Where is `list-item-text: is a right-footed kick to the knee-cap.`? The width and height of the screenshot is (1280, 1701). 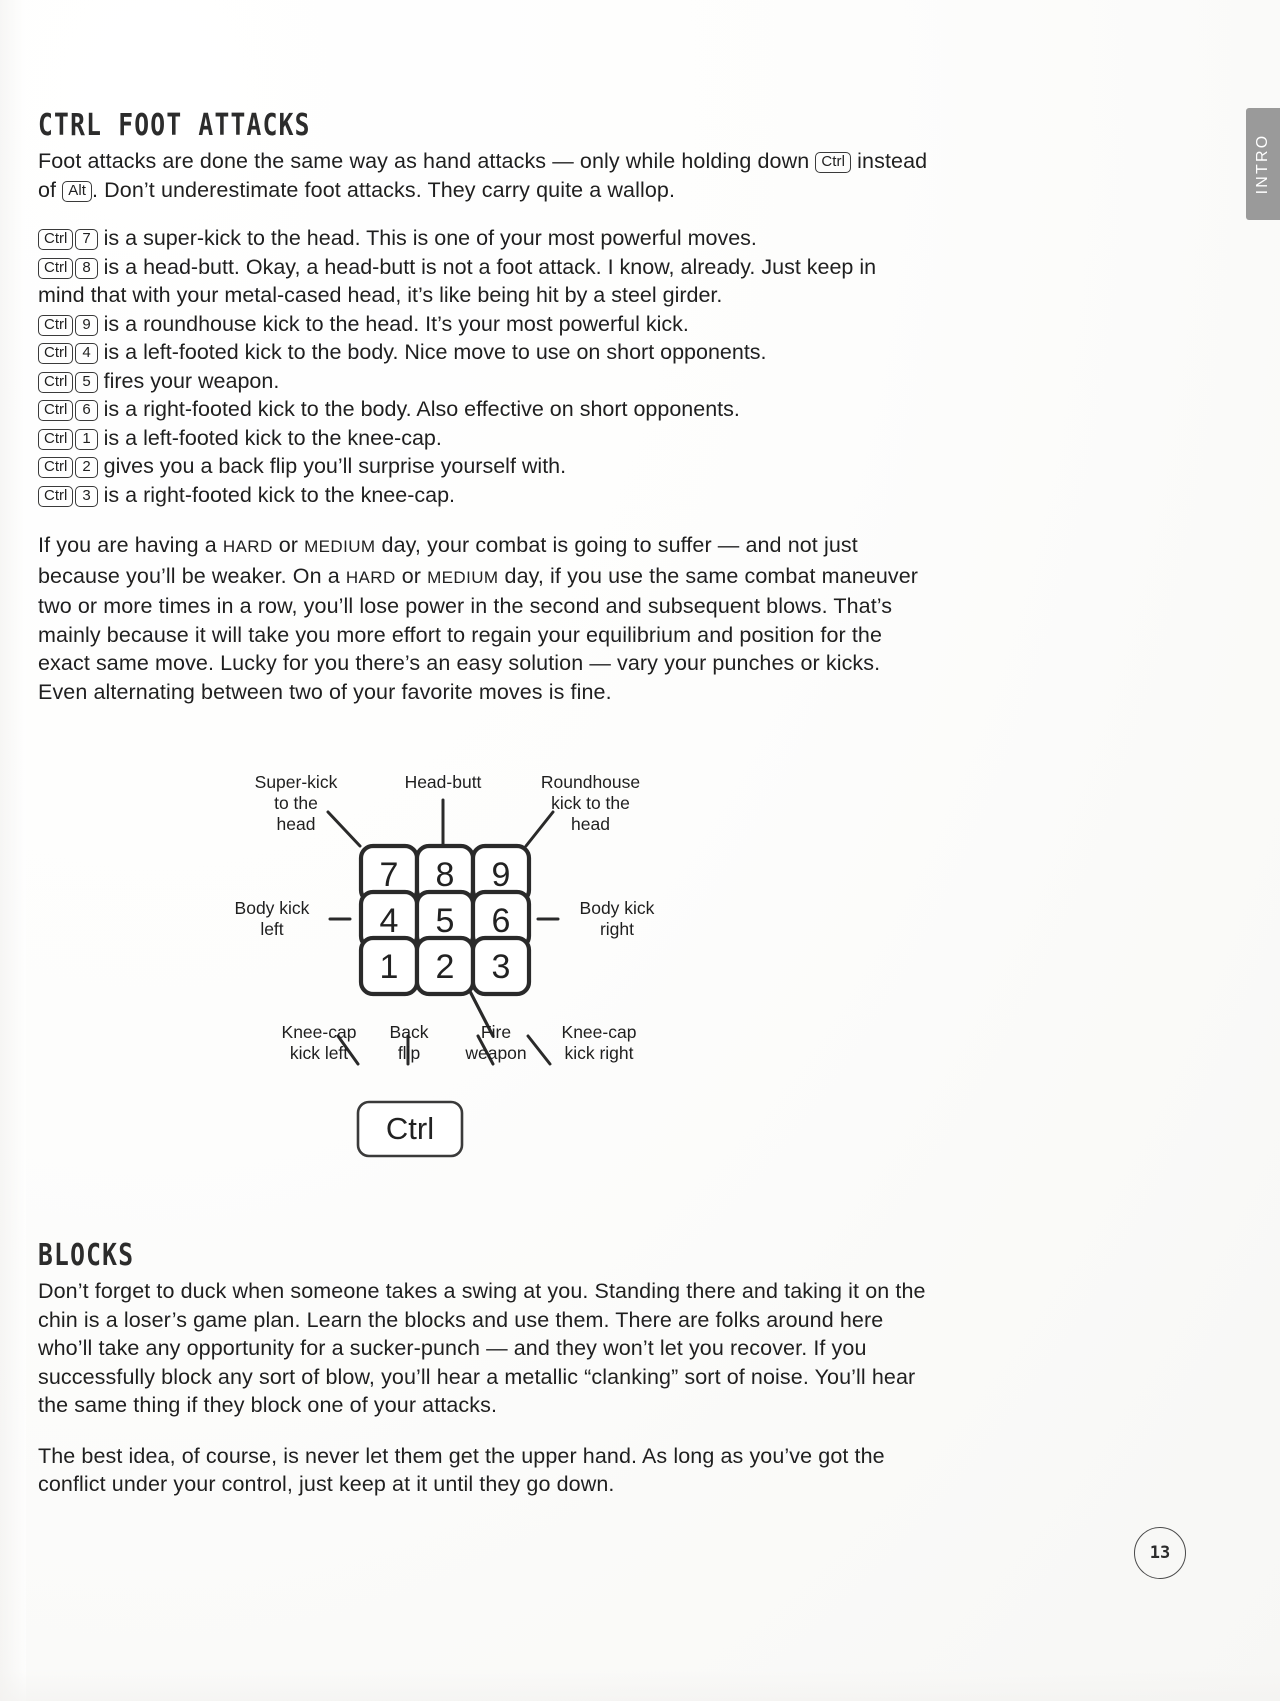
list-item-text: is a right-footed kick to the knee-cap. is located at coordinates (276, 494).